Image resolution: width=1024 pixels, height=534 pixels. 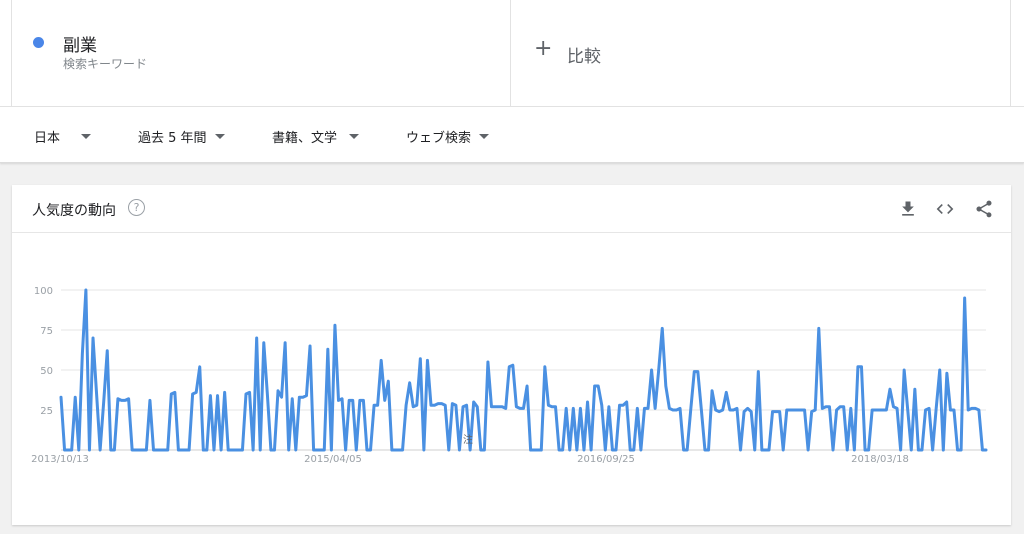 I want to click on x-tick-label: 2015/04/05, so click(x=333, y=459).